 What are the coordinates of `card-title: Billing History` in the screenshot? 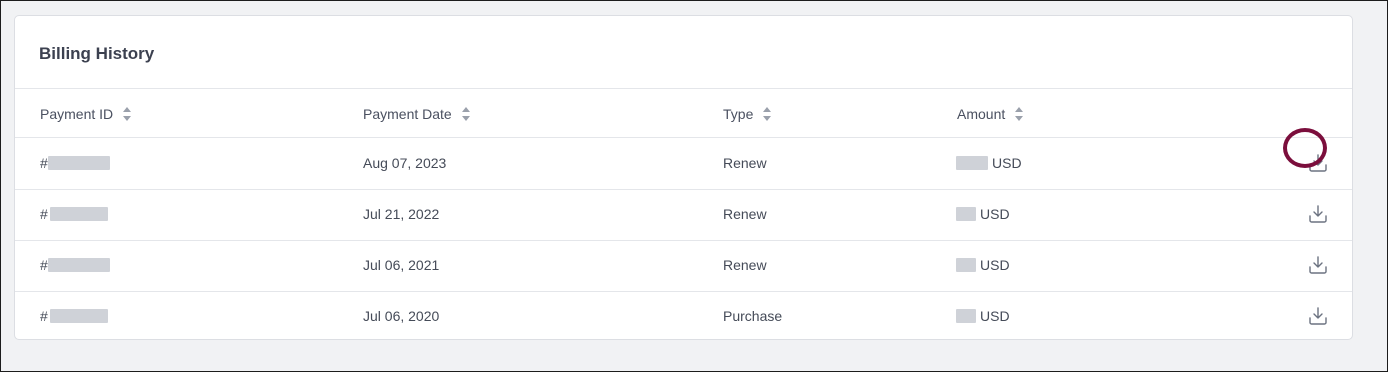 It's located at (97, 53).